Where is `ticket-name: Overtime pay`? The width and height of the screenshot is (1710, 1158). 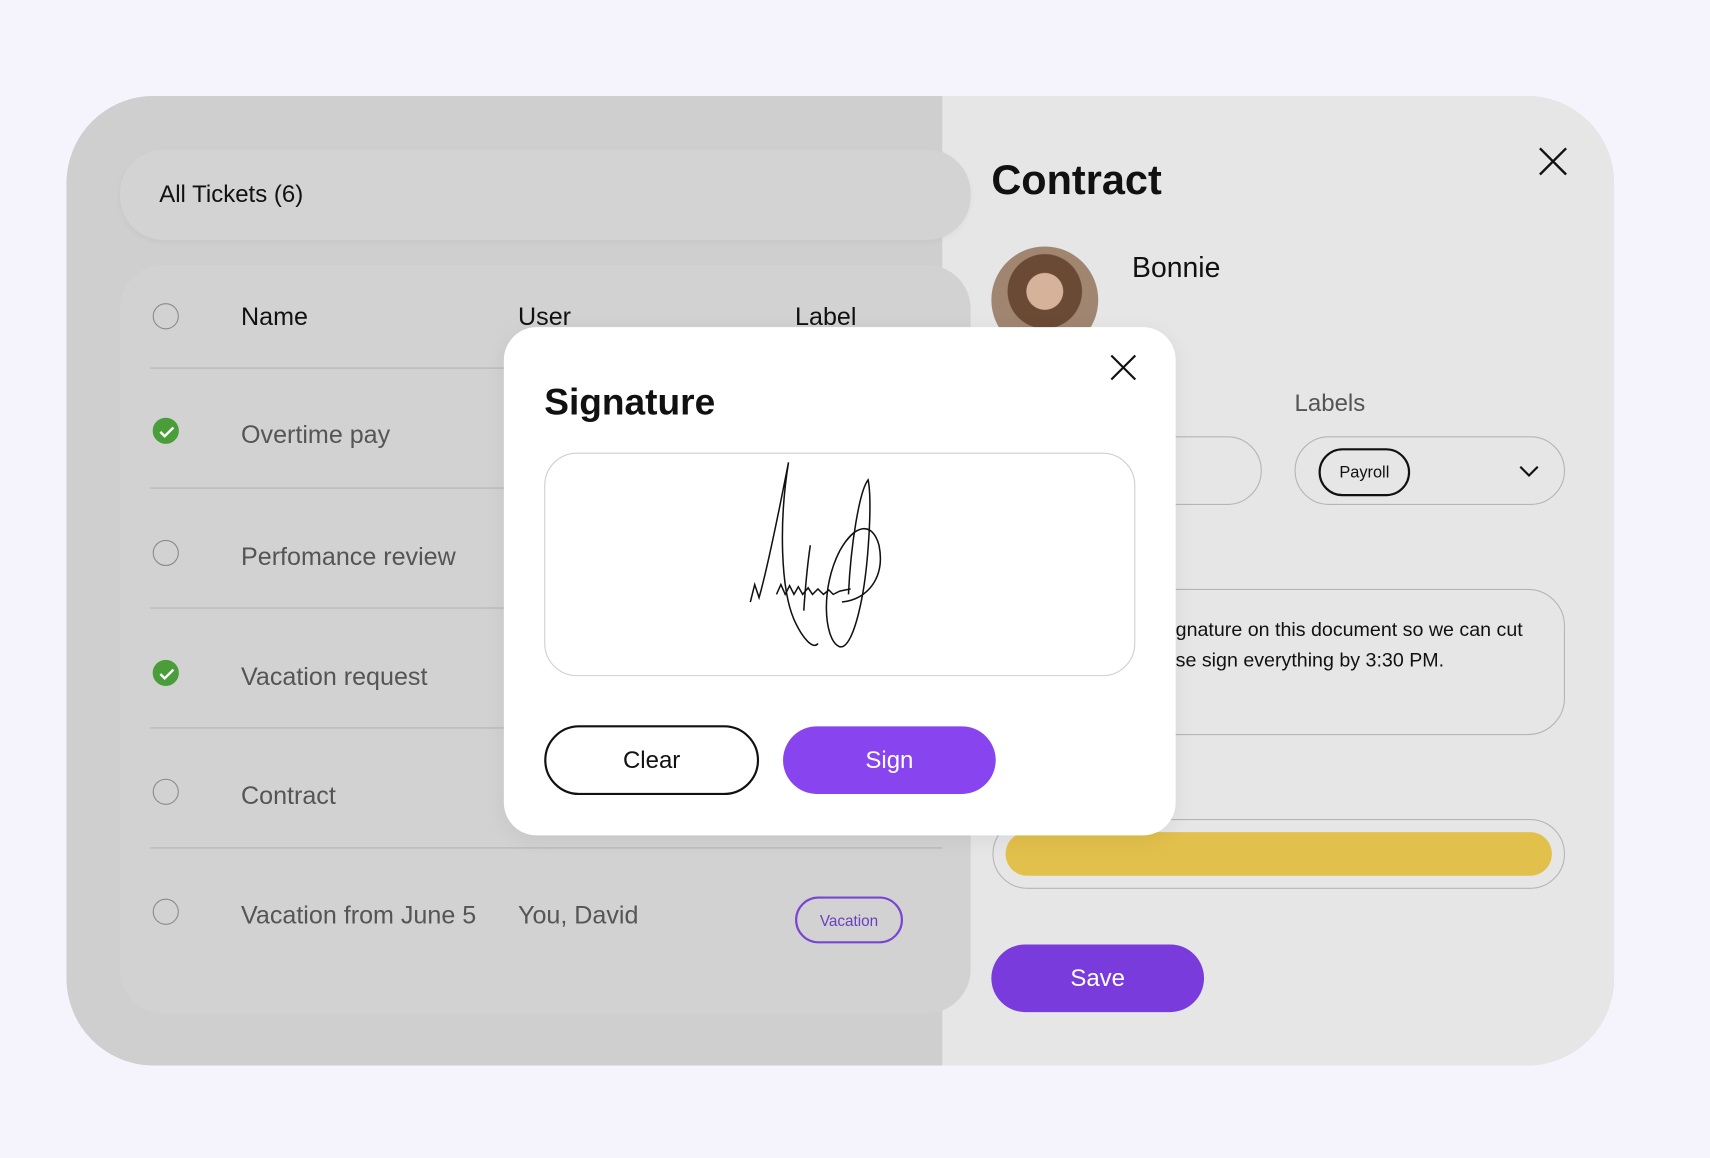
ticket-name: Overtime pay is located at coordinates (315, 434).